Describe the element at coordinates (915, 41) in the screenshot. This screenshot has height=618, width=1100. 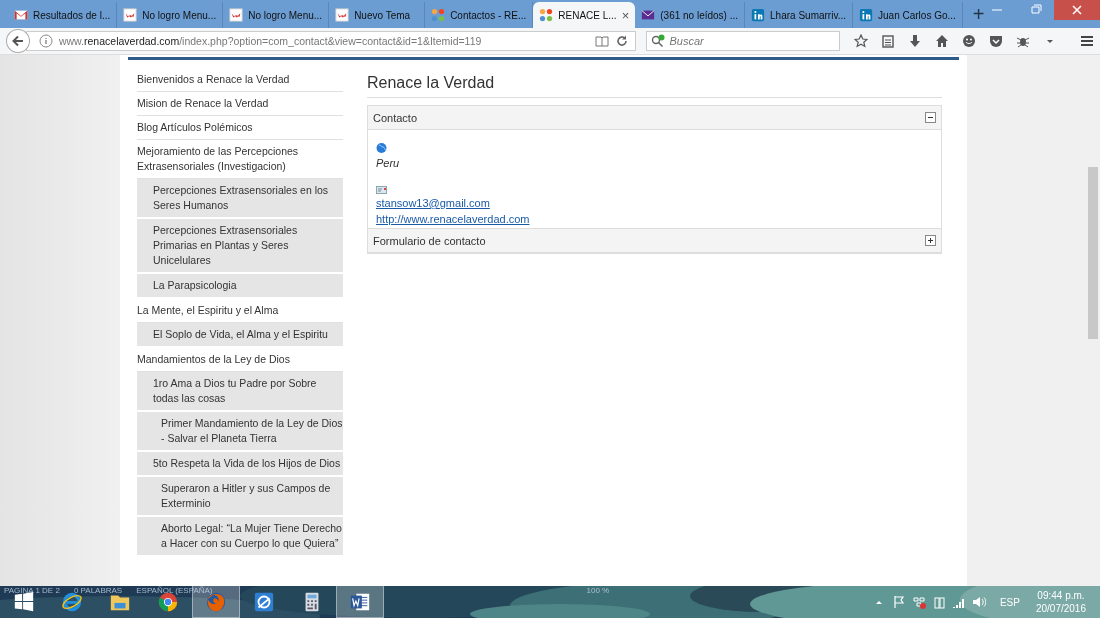
I see `download-icon` at that location.